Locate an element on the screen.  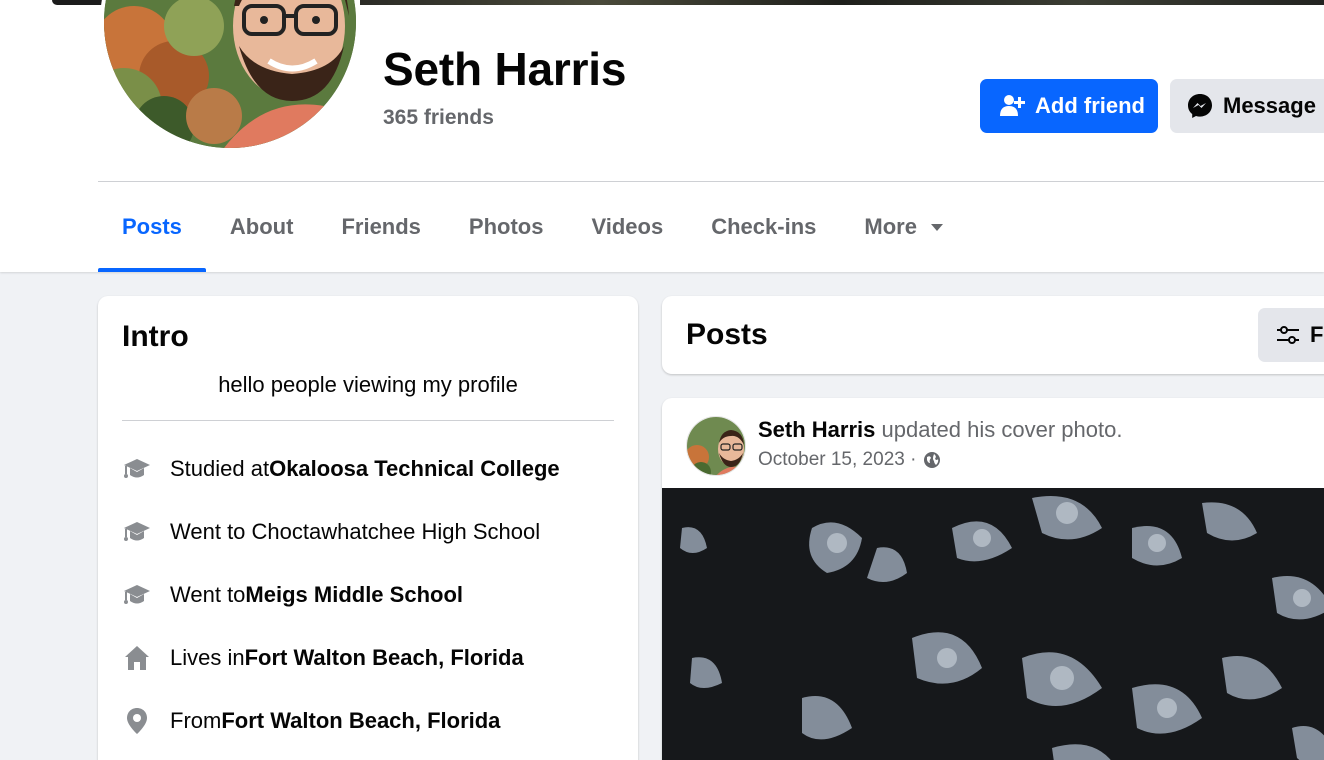
post-meta: October 15, 2023 · is located at coordinates (850, 460).